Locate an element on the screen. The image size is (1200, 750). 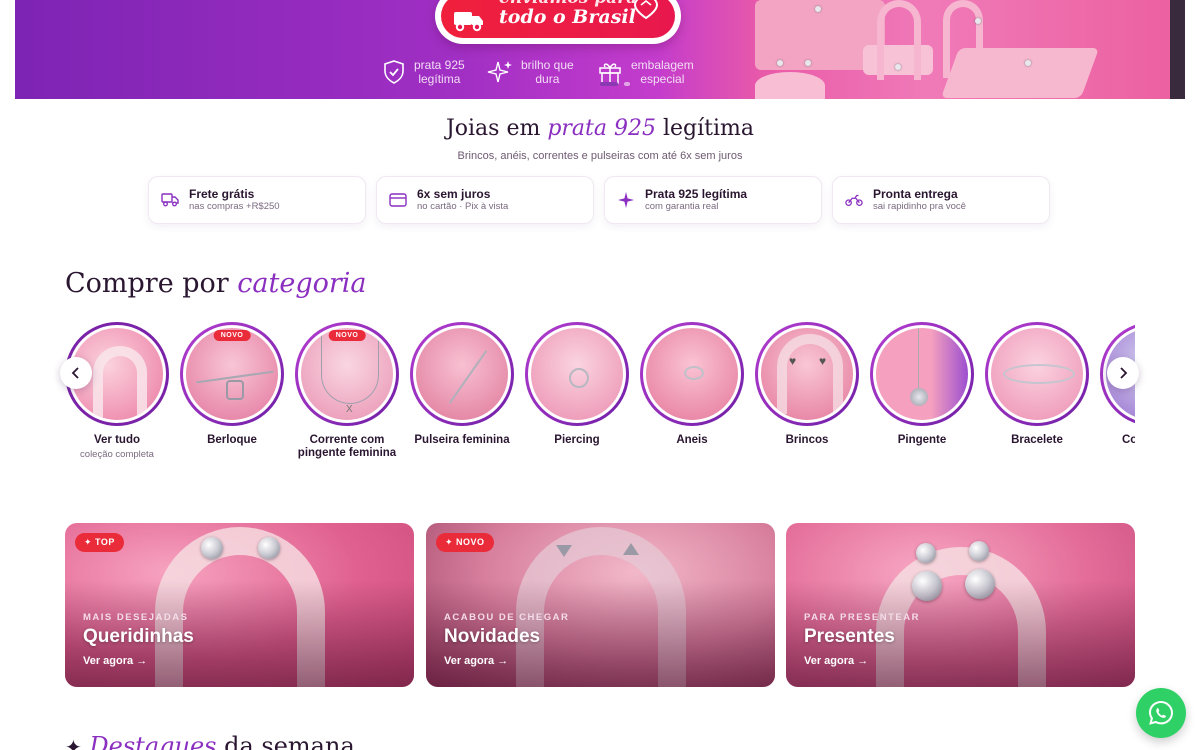
highlights-title: ✦ Destaques da semana is located at coordinates (210, 741).